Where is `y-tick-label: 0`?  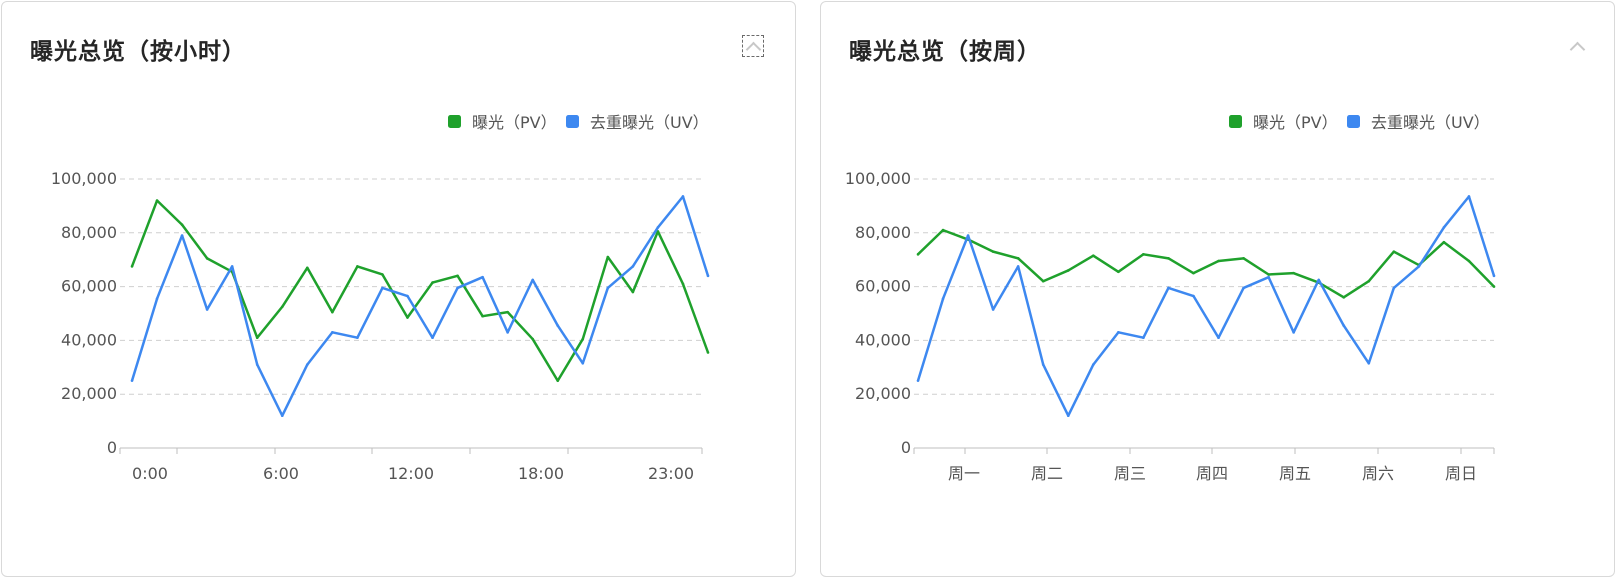 y-tick-label: 0 is located at coordinates (112, 447).